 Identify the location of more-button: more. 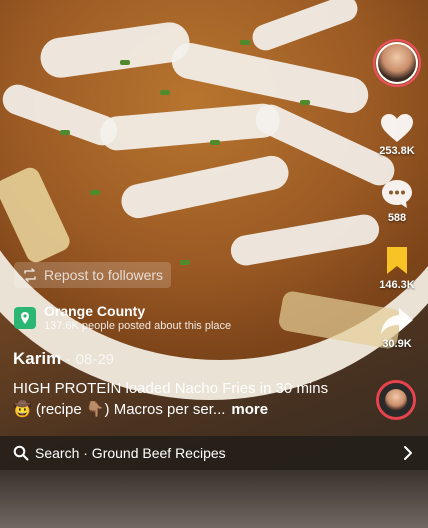
(249, 409).